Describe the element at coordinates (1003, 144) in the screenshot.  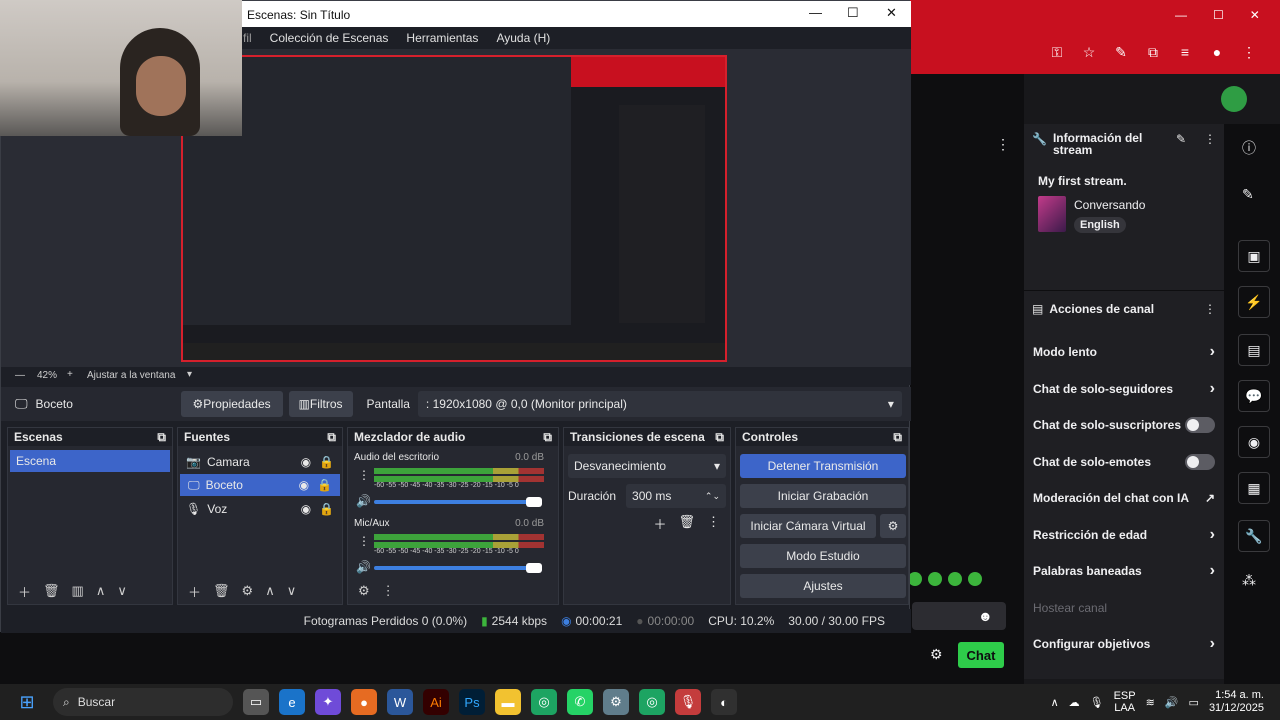
I see `more-options-icon: ⋮` at that location.